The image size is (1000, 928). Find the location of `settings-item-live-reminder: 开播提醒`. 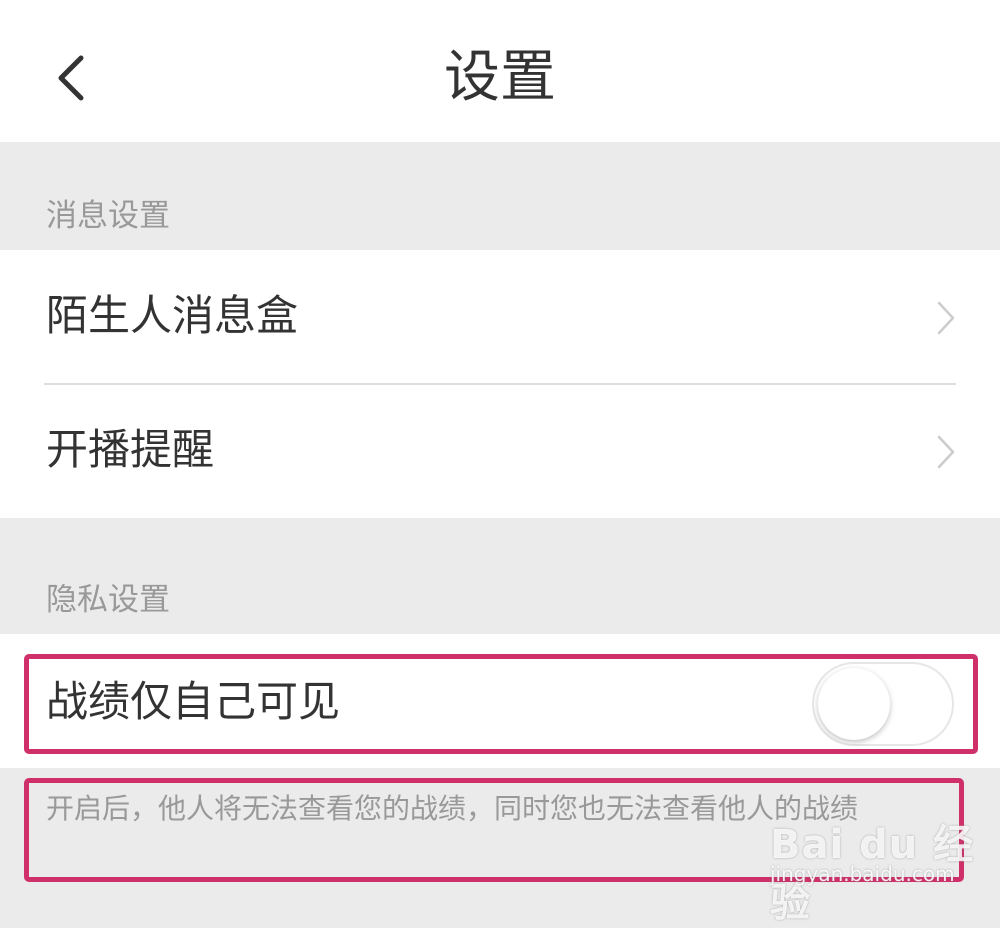

settings-item-live-reminder: 开播提醒 is located at coordinates (500, 451).